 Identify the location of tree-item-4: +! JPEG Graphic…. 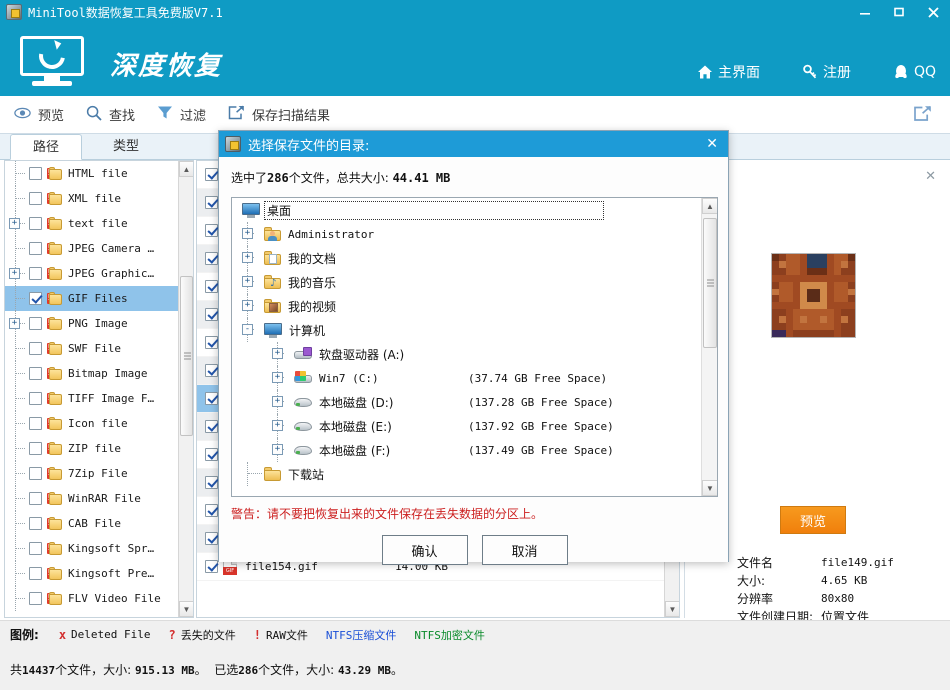
(99, 273).